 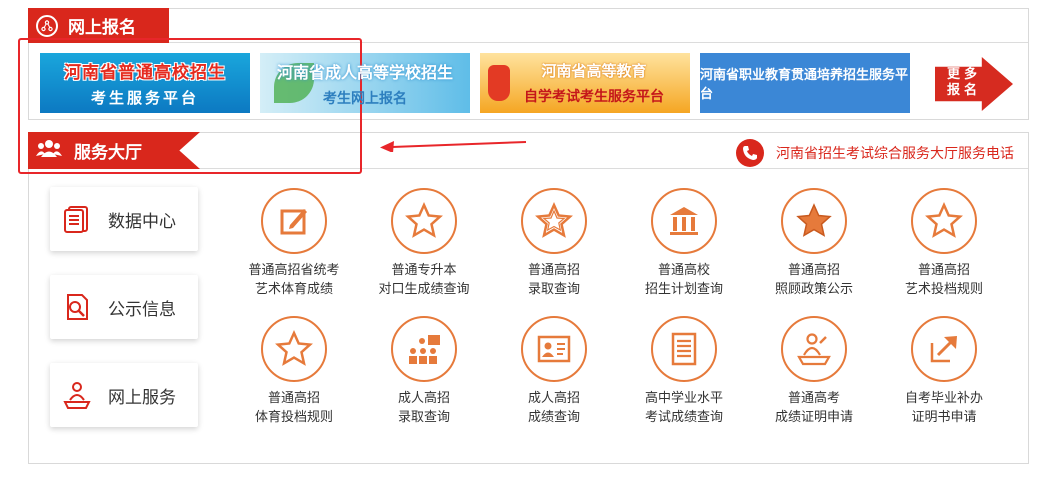 What do you see at coordinates (813, 280) in the screenshot?
I see `service-item-label: 普通高招 照顾政策公示` at bounding box center [813, 280].